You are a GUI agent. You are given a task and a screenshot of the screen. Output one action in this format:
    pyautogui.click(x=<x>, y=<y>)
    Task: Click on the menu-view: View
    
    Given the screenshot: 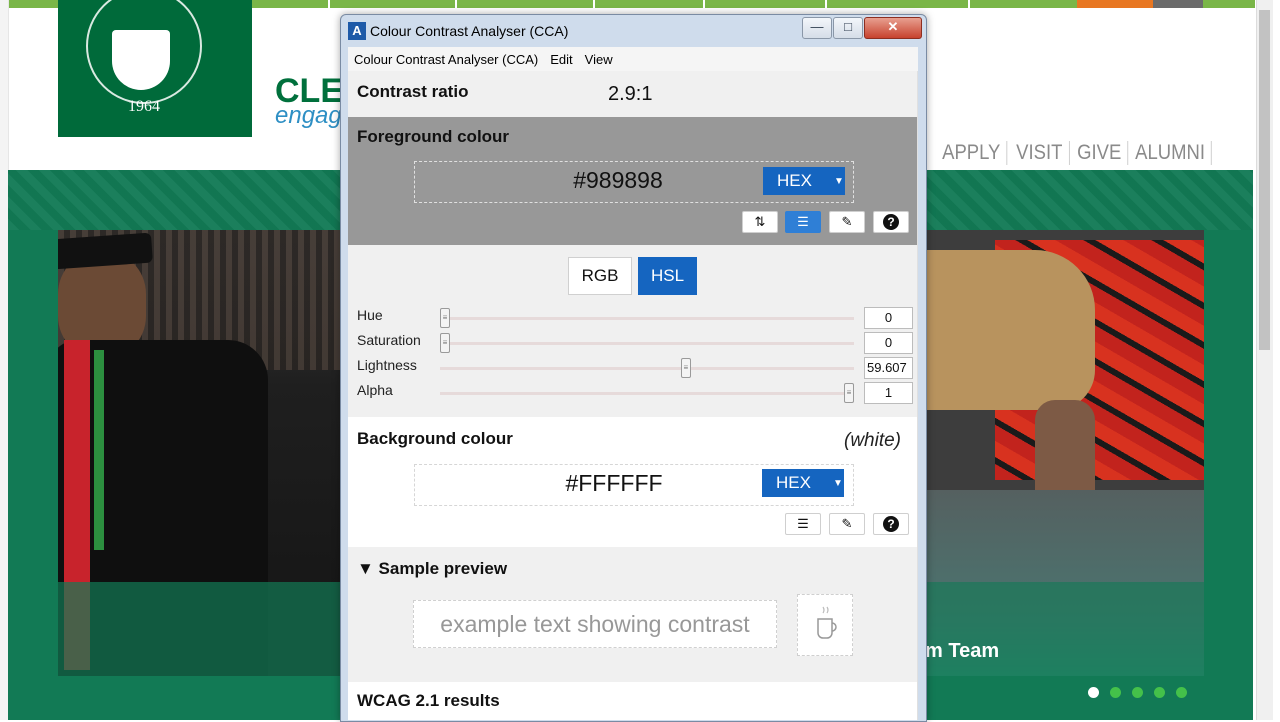 What is the action you would take?
    pyautogui.click(x=599, y=59)
    